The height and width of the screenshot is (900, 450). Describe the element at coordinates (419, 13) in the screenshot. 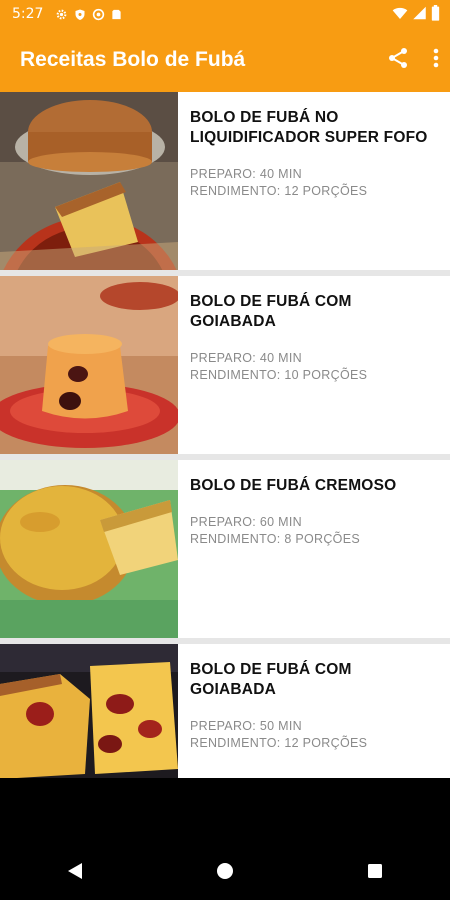

I see `signal-icon` at that location.